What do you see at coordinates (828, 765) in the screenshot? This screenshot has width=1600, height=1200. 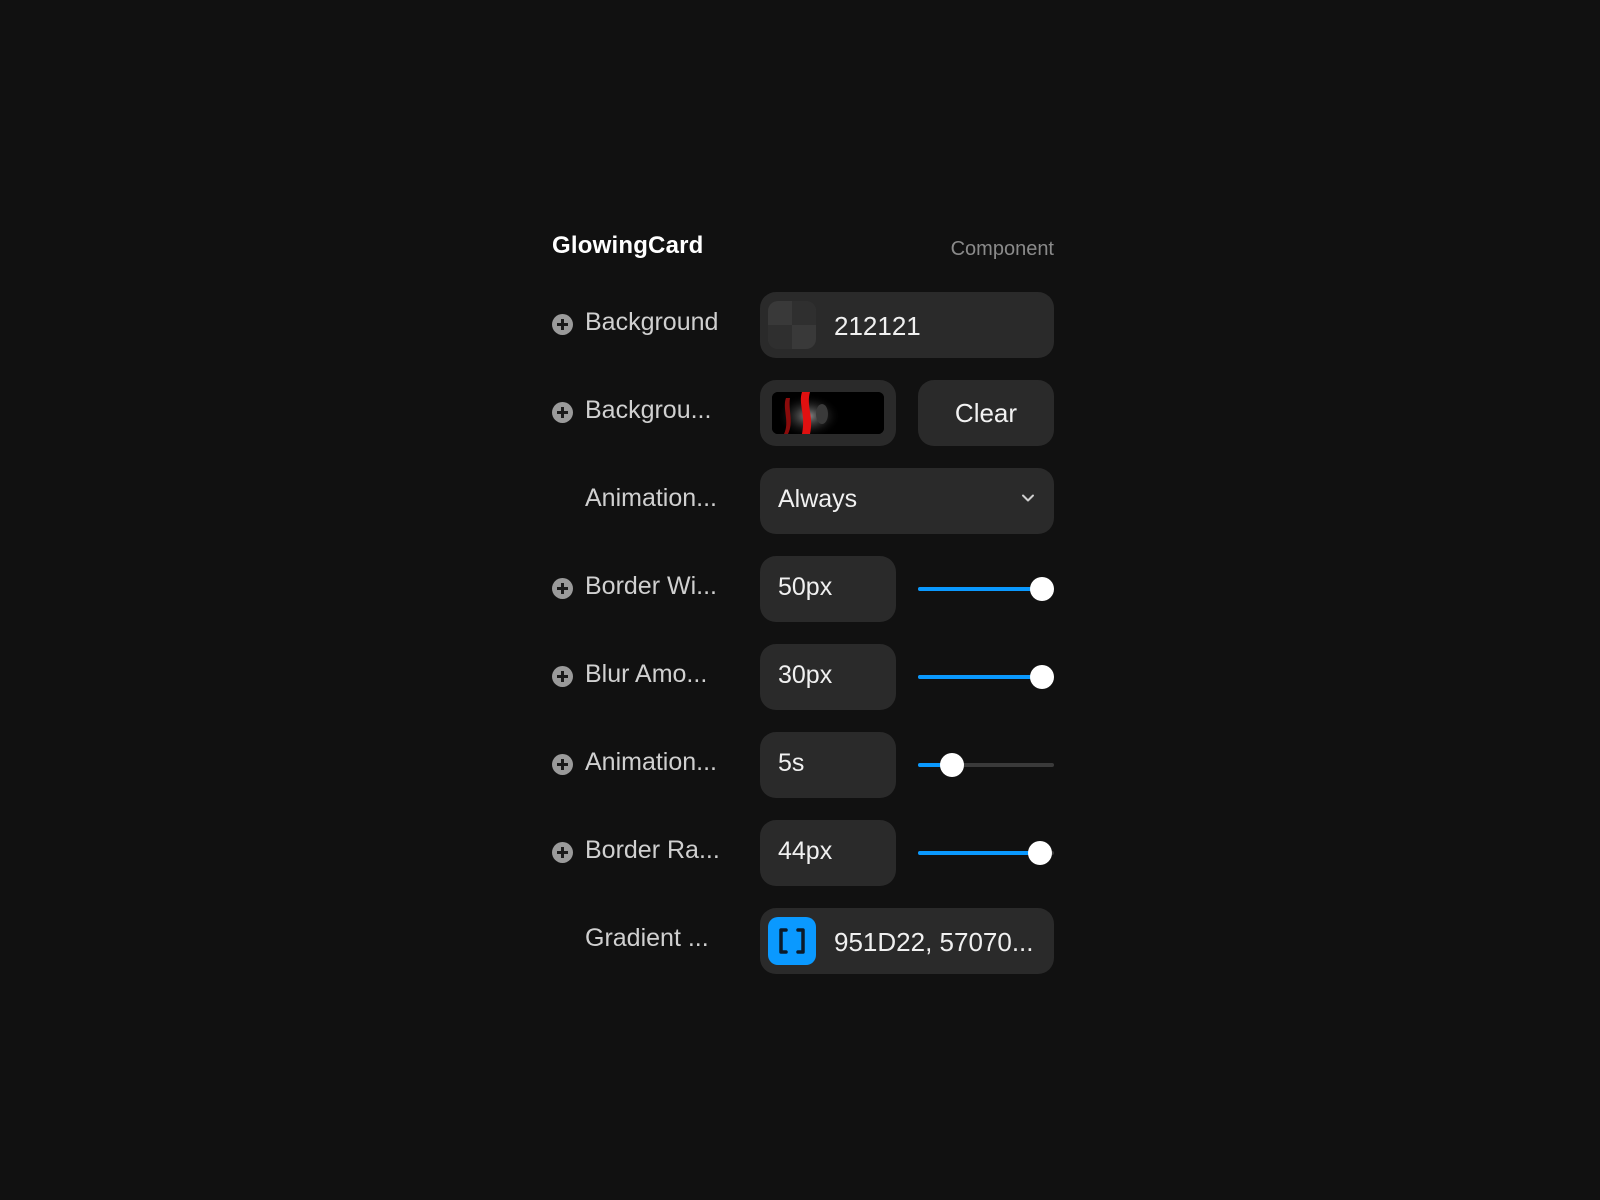 I see `animation-duration-input: 5s` at bounding box center [828, 765].